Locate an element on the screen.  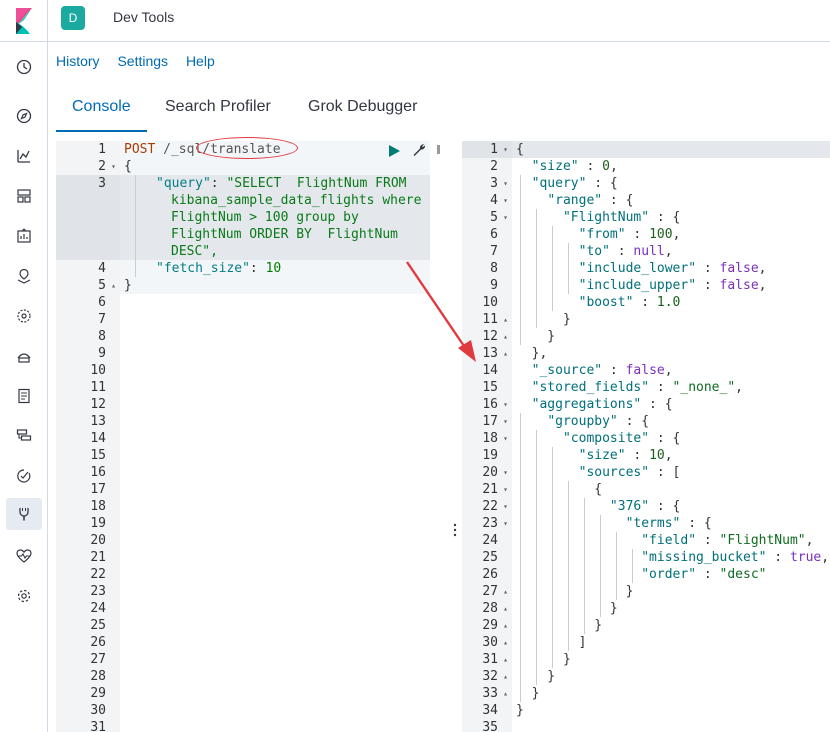
logs-icon is located at coordinates (24, 396).